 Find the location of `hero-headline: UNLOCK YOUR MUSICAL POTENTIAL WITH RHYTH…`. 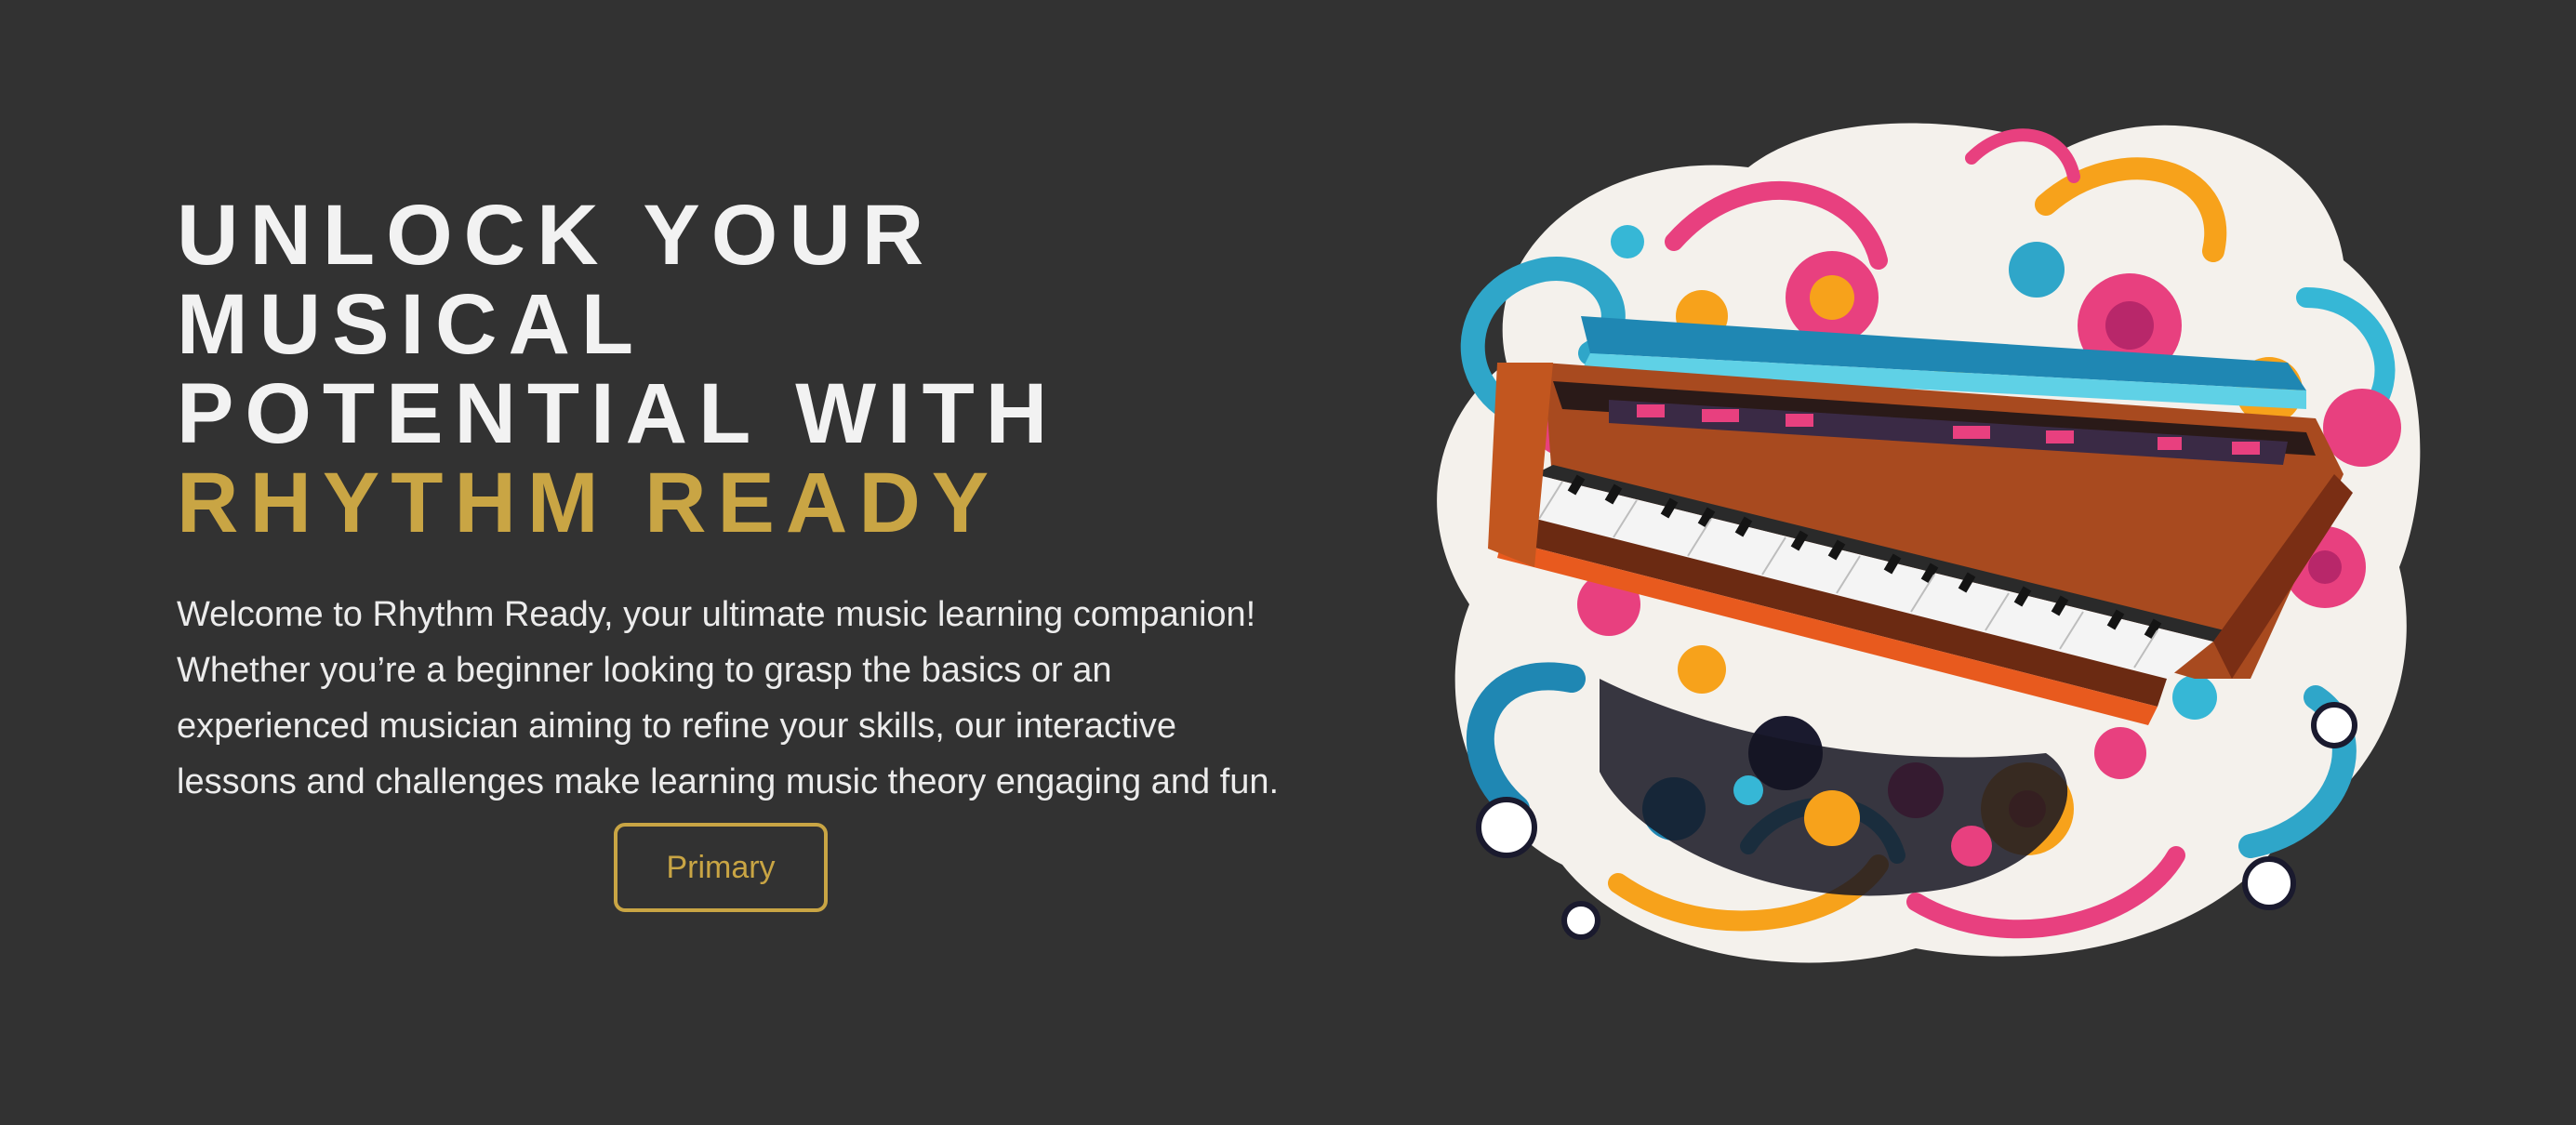

hero-headline: UNLOCK YOUR MUSICAL POTENTIAL WITH RHYTH… is located at coordinates (744, 370).